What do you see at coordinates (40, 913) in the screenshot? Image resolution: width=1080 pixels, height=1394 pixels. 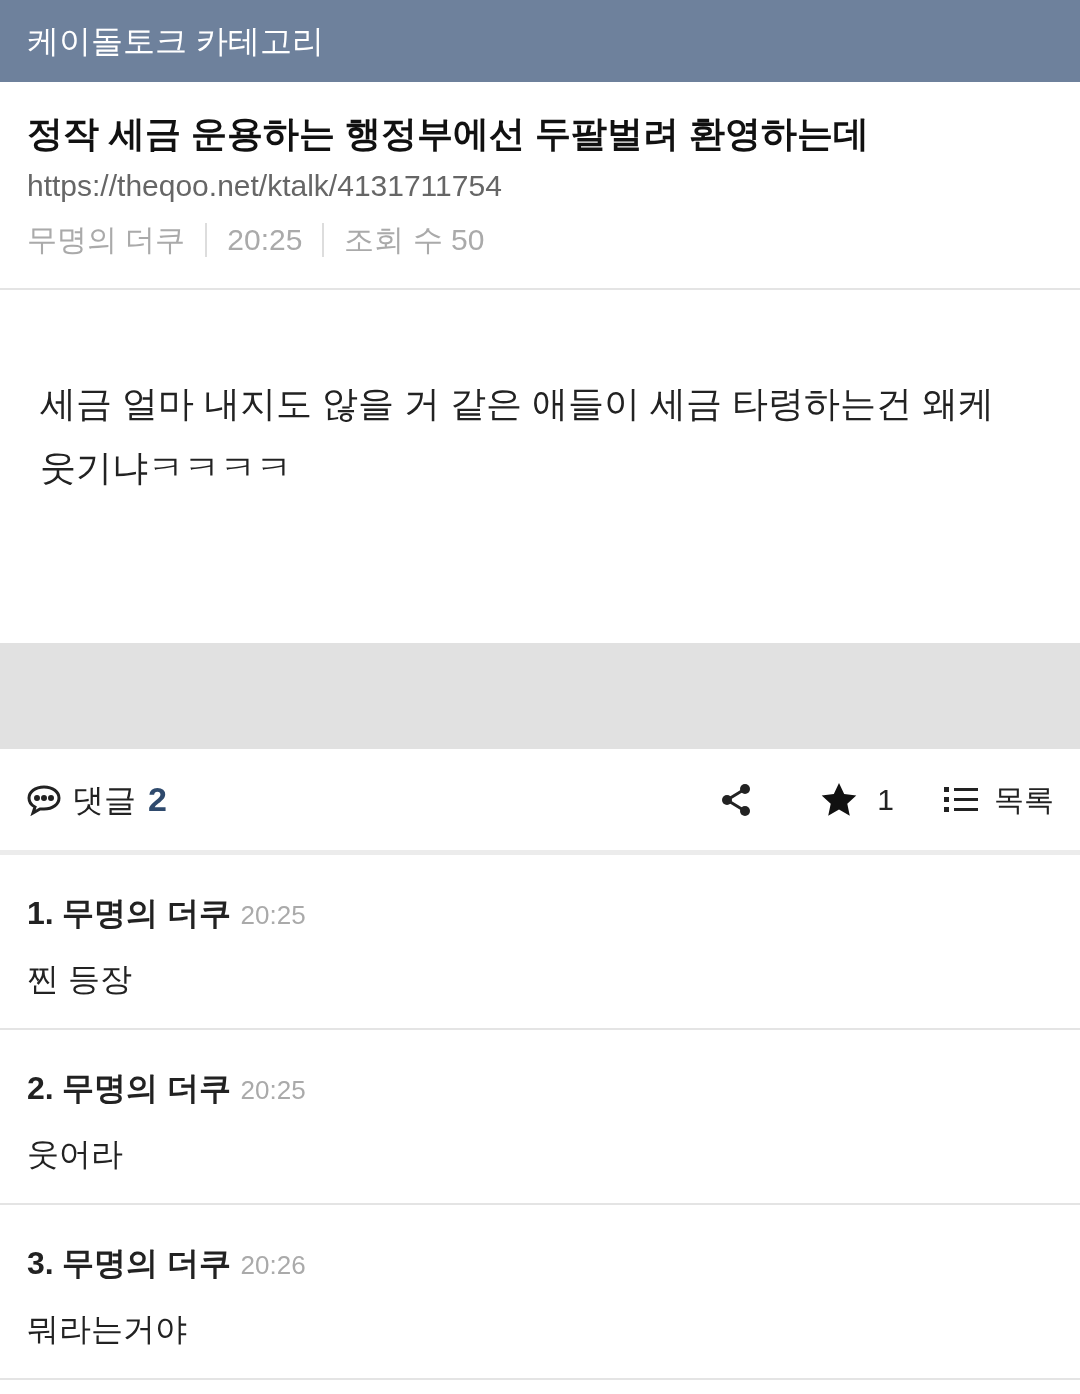 I see `comment-number: 1.` at bounding box center [40, 913].